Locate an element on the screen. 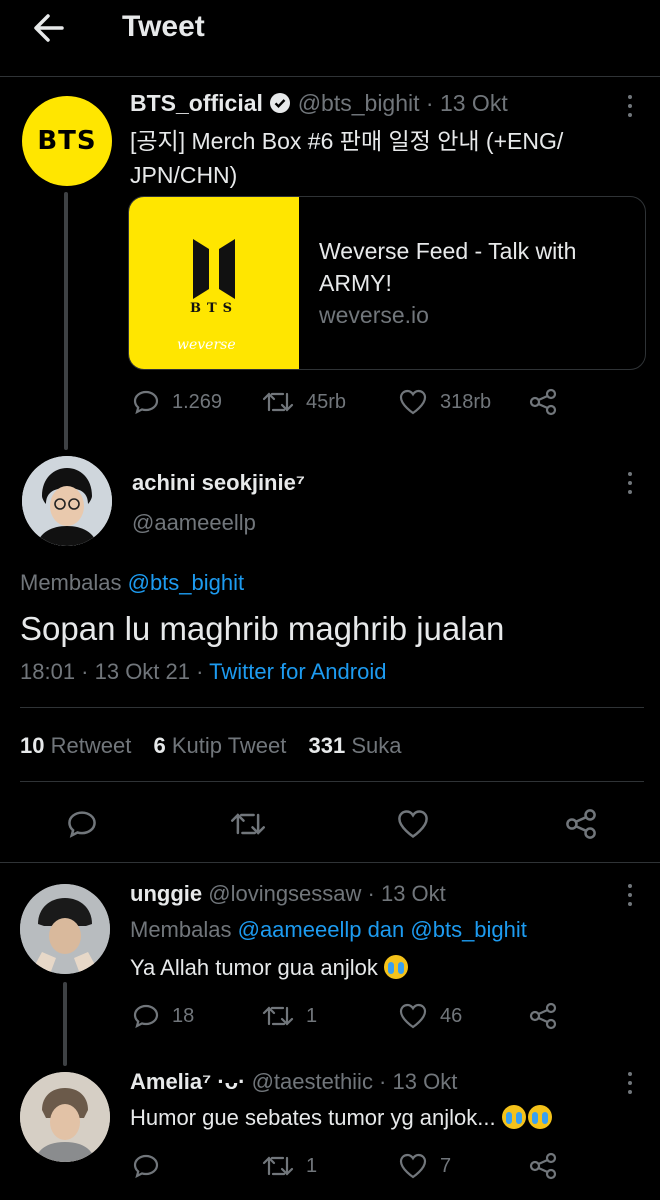 The width and height of the screenshot is (660, 1200). tweet-date: · 13 Okt is located at coordinates (466, 103).